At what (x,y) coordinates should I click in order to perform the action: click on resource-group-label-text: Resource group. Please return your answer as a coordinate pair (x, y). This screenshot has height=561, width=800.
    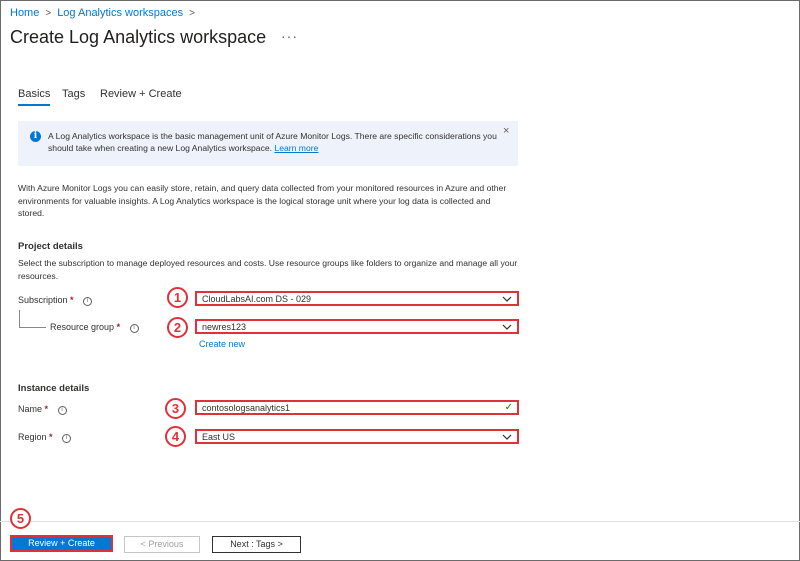
    Looking at the image, I should click on (82, 327).